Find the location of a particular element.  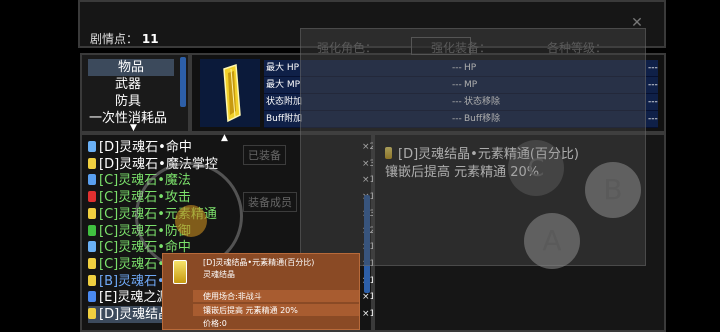

equipped-ghost-button: 已装备 is located at coordinates (264, 155).